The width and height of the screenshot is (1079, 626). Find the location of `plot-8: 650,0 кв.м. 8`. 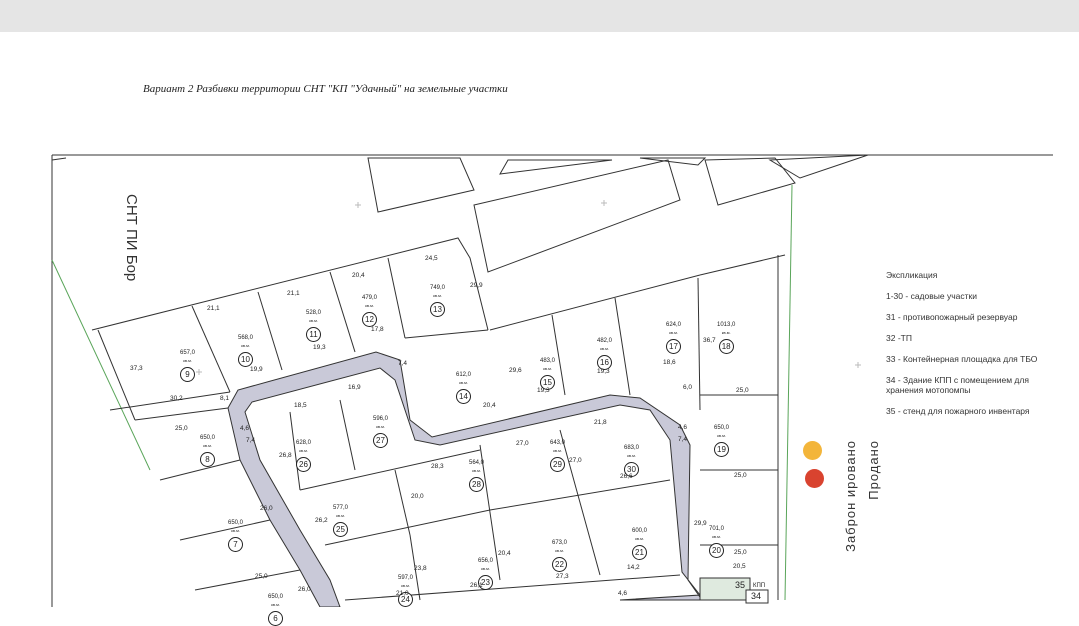

plot-8: 650,0 кв.м. 8 is located at coordinates (207, 451).